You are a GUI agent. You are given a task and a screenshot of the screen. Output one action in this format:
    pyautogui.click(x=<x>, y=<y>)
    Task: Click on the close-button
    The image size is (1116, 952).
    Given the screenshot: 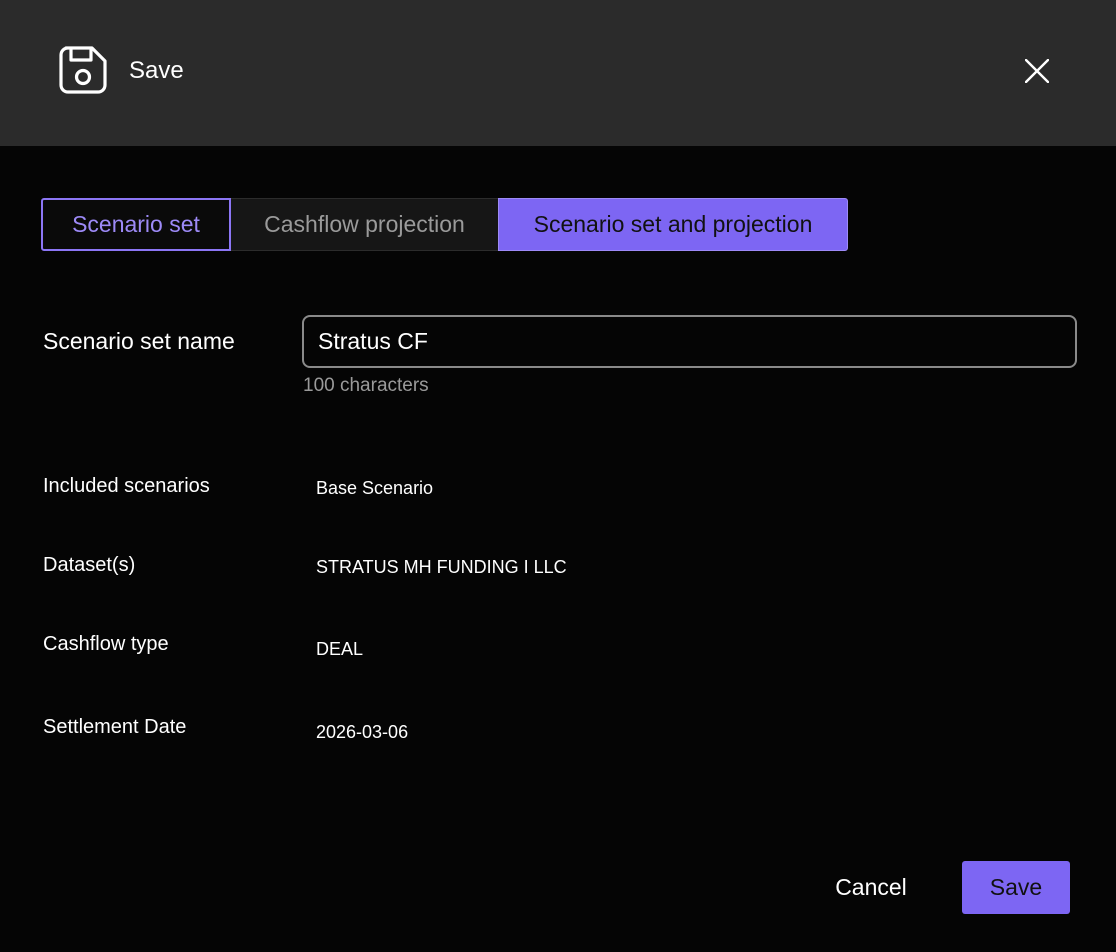 What is the action you would take?
    pyautogui.click(x=1037, y=71)
    